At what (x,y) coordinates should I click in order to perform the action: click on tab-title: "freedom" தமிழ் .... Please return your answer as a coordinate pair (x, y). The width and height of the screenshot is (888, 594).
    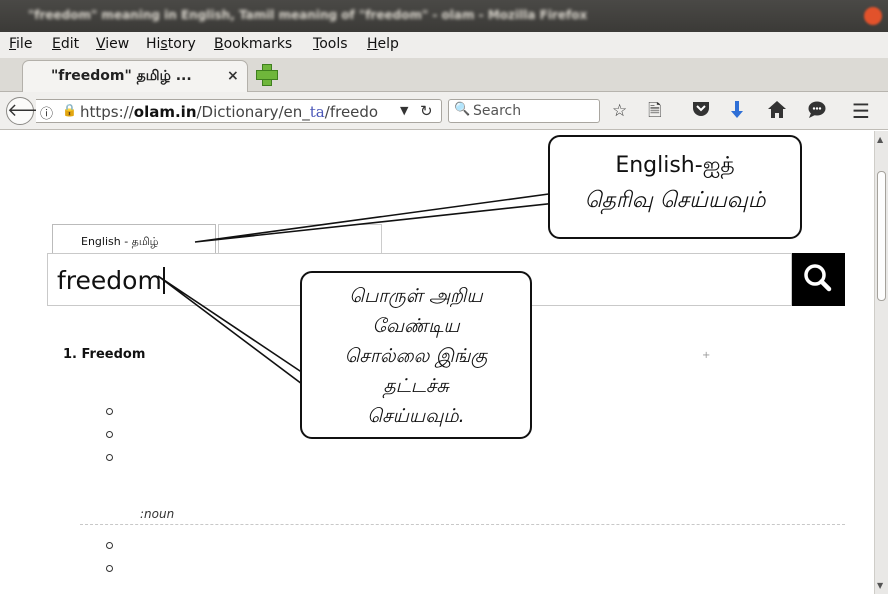
    Looking at the image, I should click on (121, 76).